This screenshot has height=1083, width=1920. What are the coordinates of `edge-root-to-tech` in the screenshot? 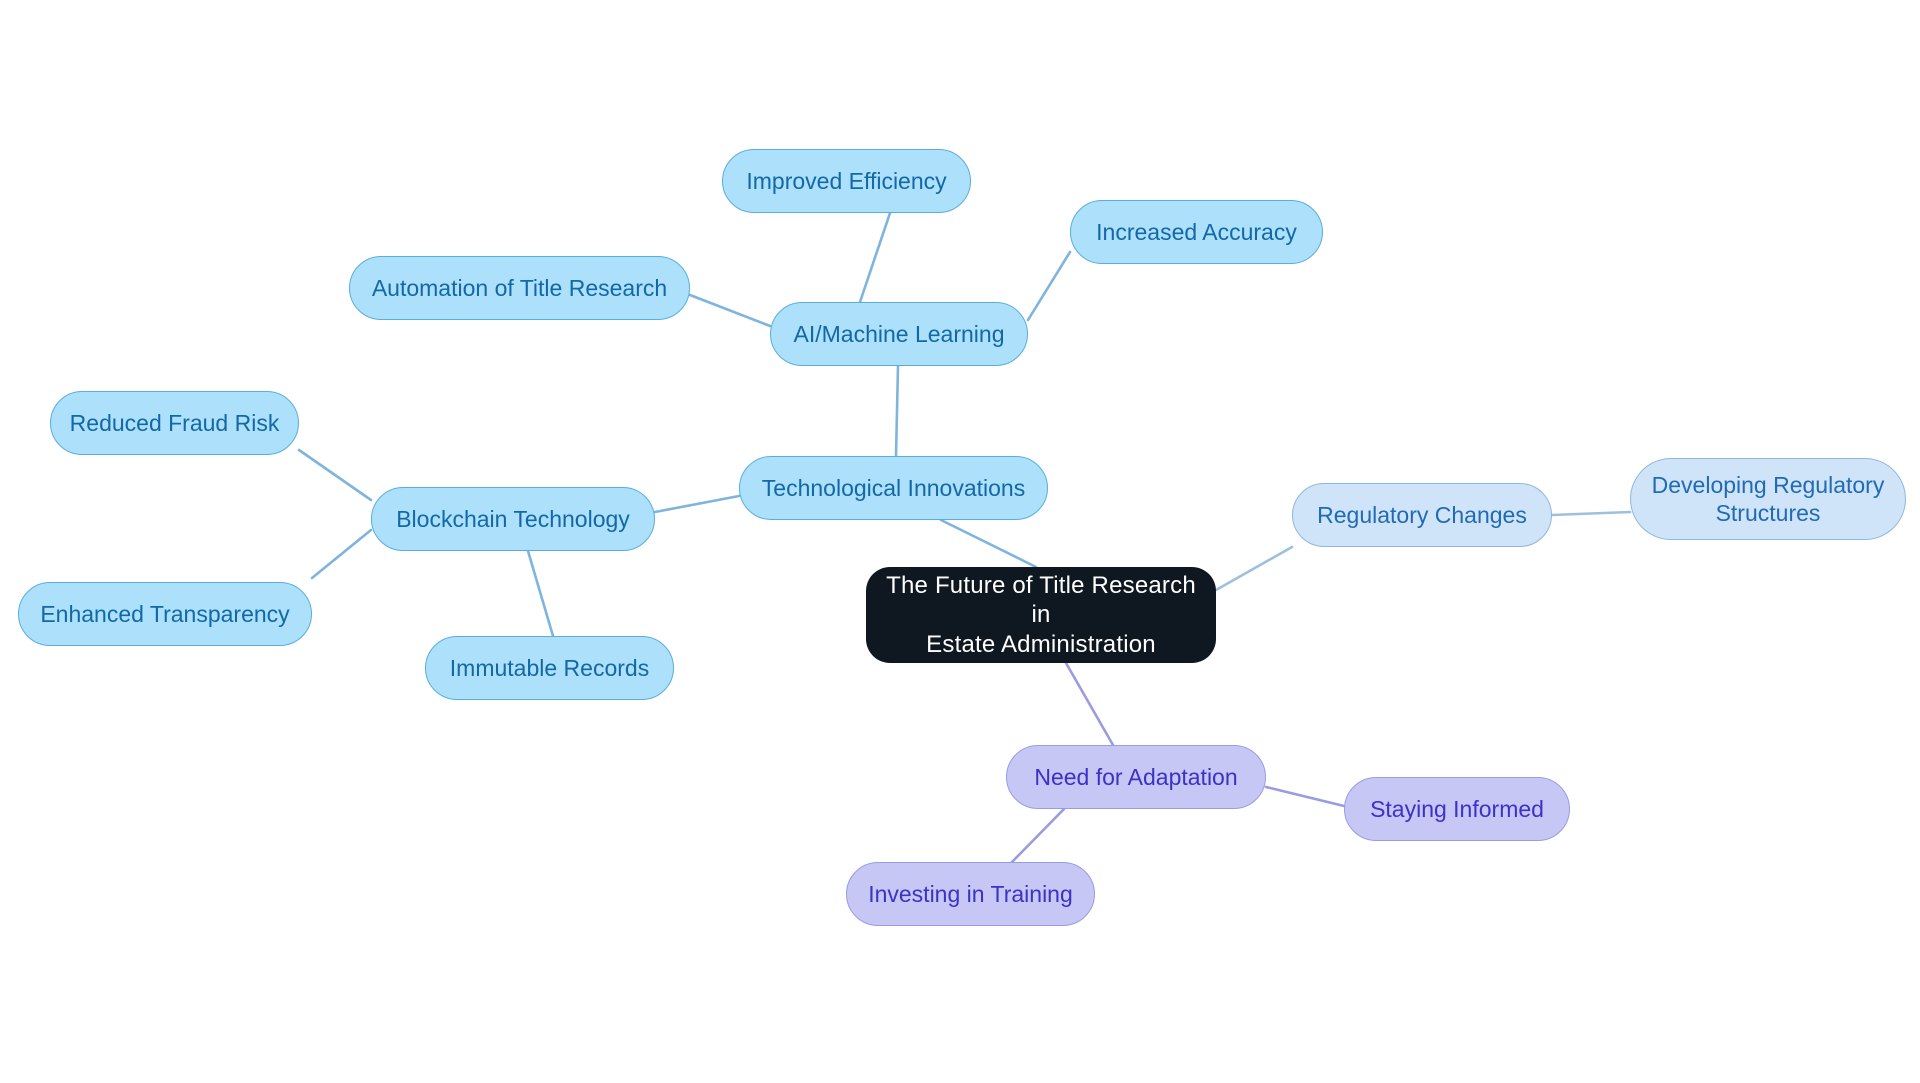 It's located at (988, 543).